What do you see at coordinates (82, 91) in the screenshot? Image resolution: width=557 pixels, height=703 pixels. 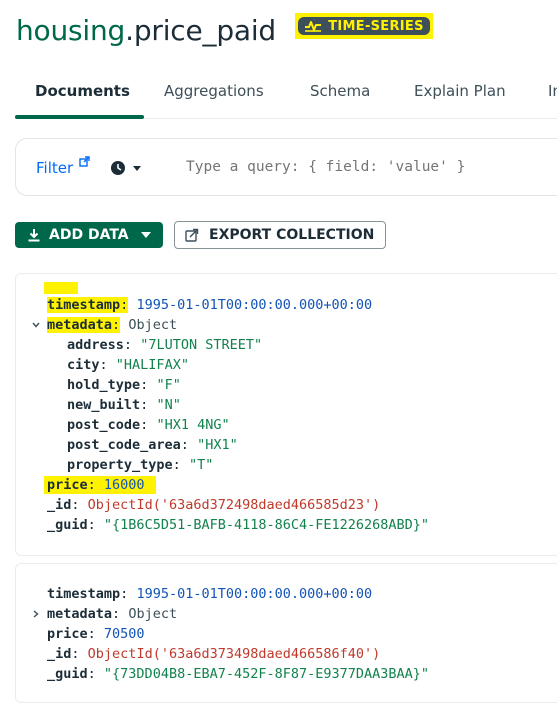 I see `tab-documents: Documents` at bounding box center [82, 91].